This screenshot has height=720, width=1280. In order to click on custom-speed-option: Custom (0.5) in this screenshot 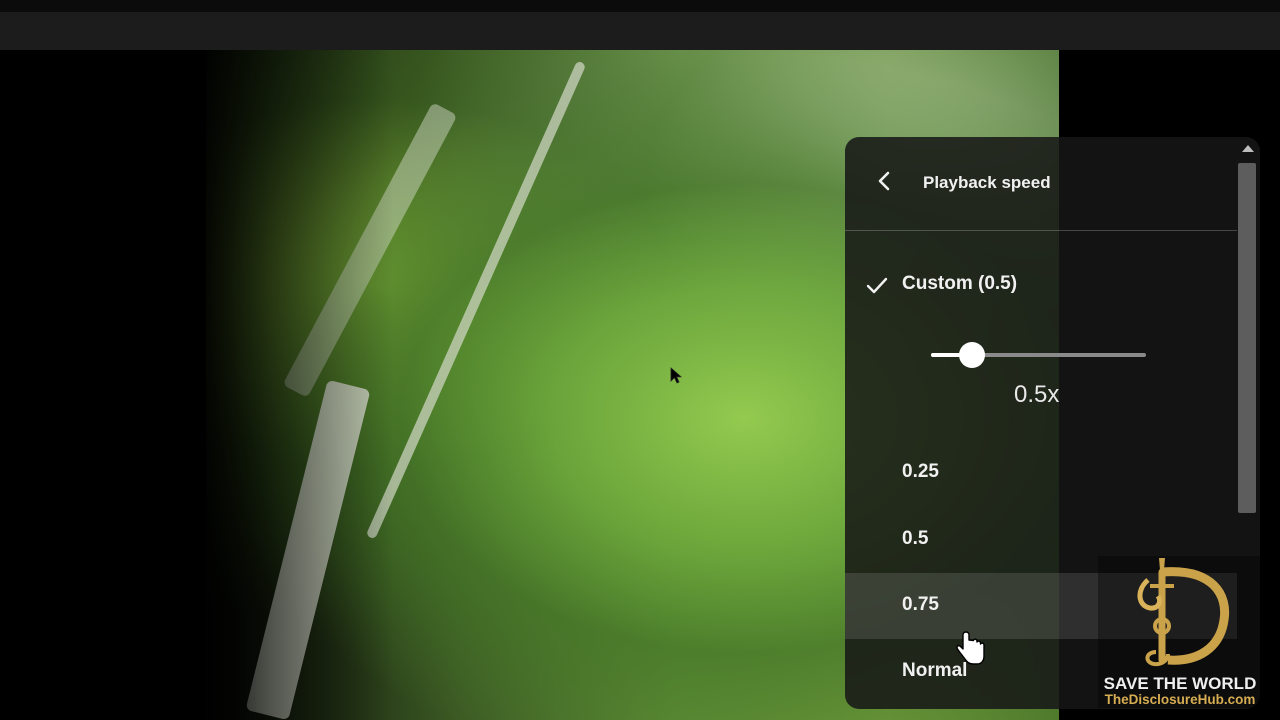, I will do `click(959, 284)`.